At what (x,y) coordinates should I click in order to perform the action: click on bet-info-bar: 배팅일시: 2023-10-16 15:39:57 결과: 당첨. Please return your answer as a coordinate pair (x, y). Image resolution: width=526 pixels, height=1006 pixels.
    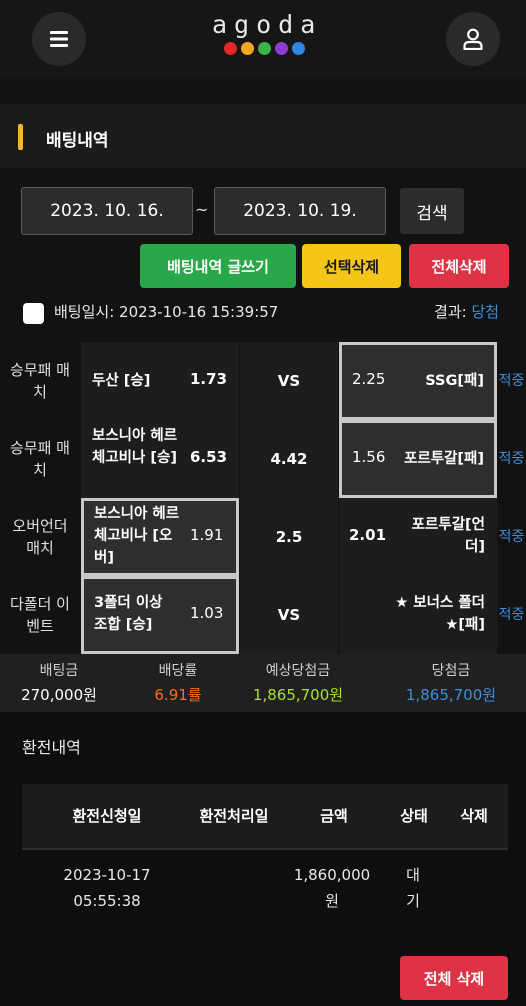
    Looking at the image, I should click on (263, 313).